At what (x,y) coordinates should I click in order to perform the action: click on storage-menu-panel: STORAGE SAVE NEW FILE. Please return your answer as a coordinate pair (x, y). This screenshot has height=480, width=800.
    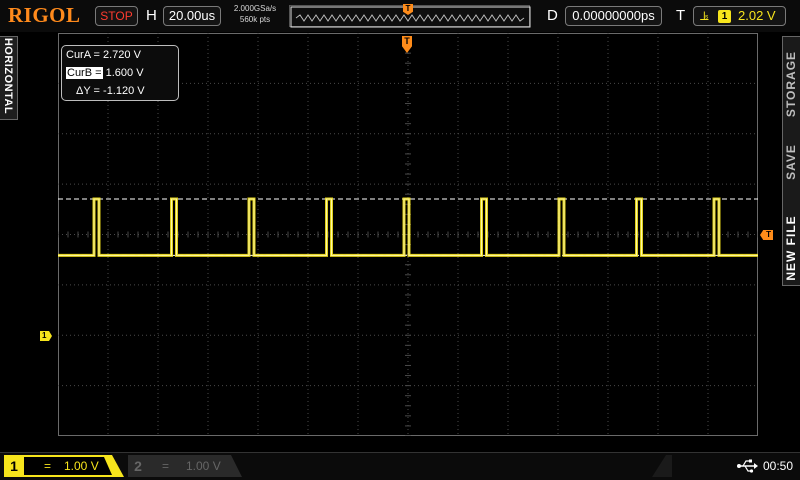
    Looking at the image, I should click on (791, 161).